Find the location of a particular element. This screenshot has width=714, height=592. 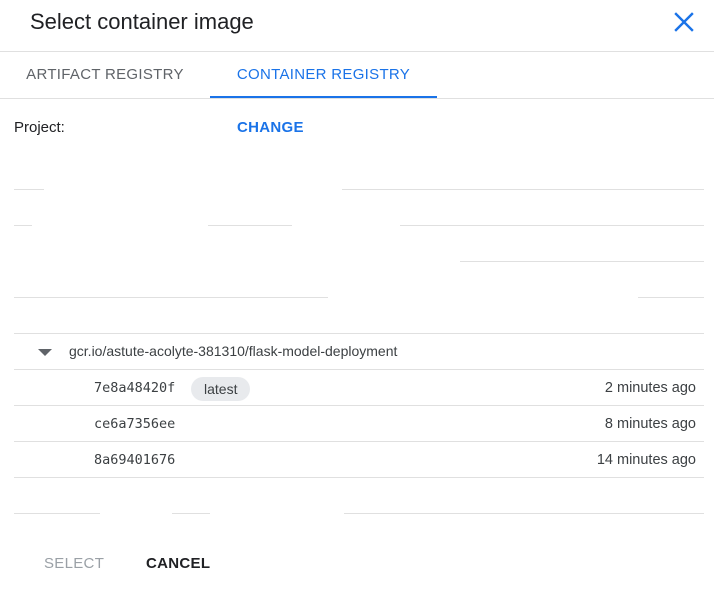

dialog-header: Select container image is located at coordinates (357, 26).